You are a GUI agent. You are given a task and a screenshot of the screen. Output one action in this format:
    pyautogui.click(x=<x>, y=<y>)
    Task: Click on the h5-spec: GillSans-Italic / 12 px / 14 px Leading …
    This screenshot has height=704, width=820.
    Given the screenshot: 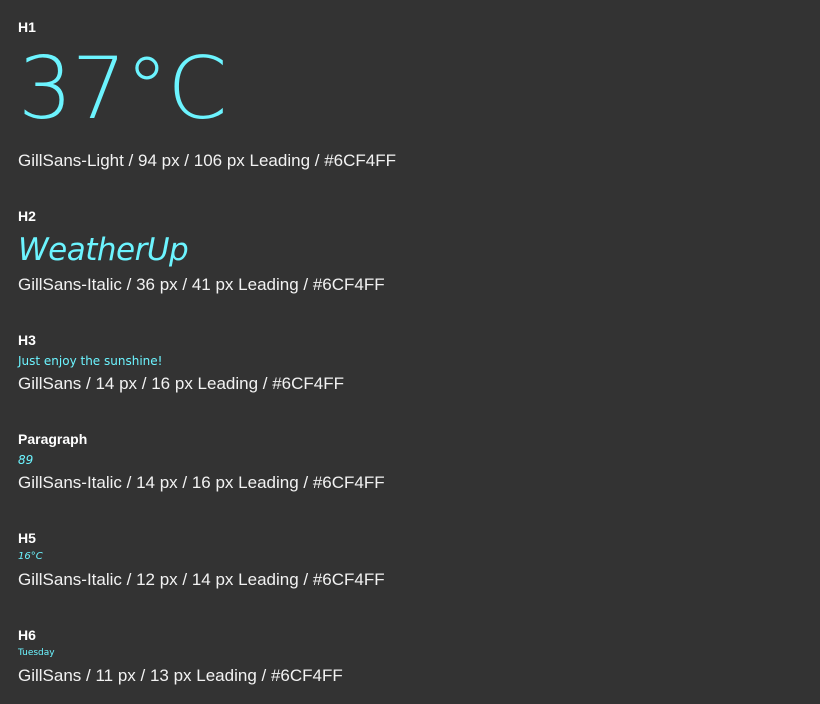 What is the action you would take?
    pyautogui.click(x=201, y=579)
    